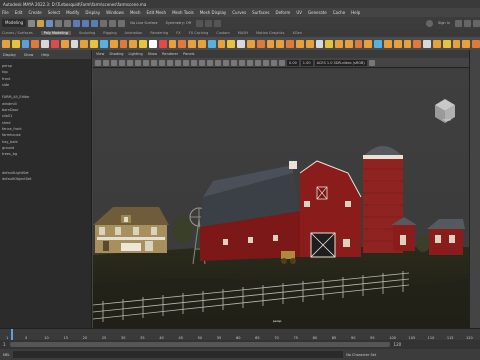 The height and width of the screenshot is (360, 480). What do you see at coordinates (200, 23) in the screenshot?
I see `render-icon` at bounding box center [200, 23].